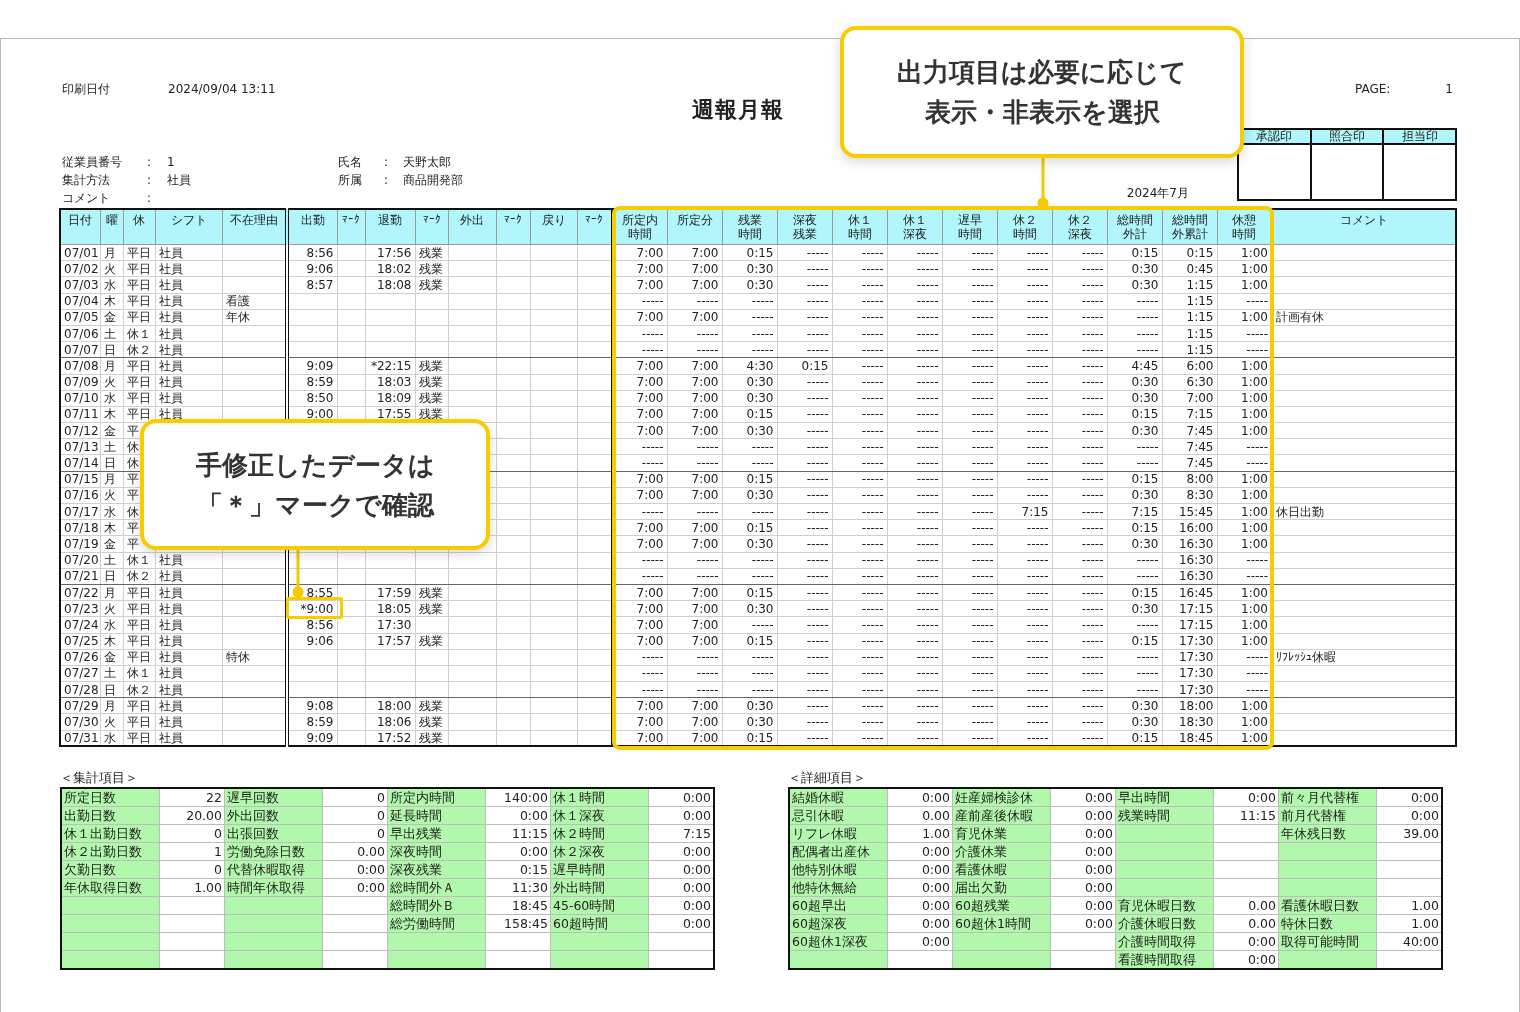 The height and width of the screenshot is (1012, 1520). I want to click on table-cell: 07/22, so click(80, 592).